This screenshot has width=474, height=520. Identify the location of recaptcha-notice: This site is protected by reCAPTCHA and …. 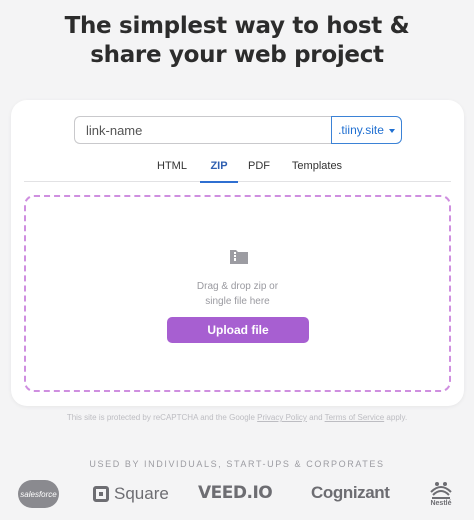
(237, 417).